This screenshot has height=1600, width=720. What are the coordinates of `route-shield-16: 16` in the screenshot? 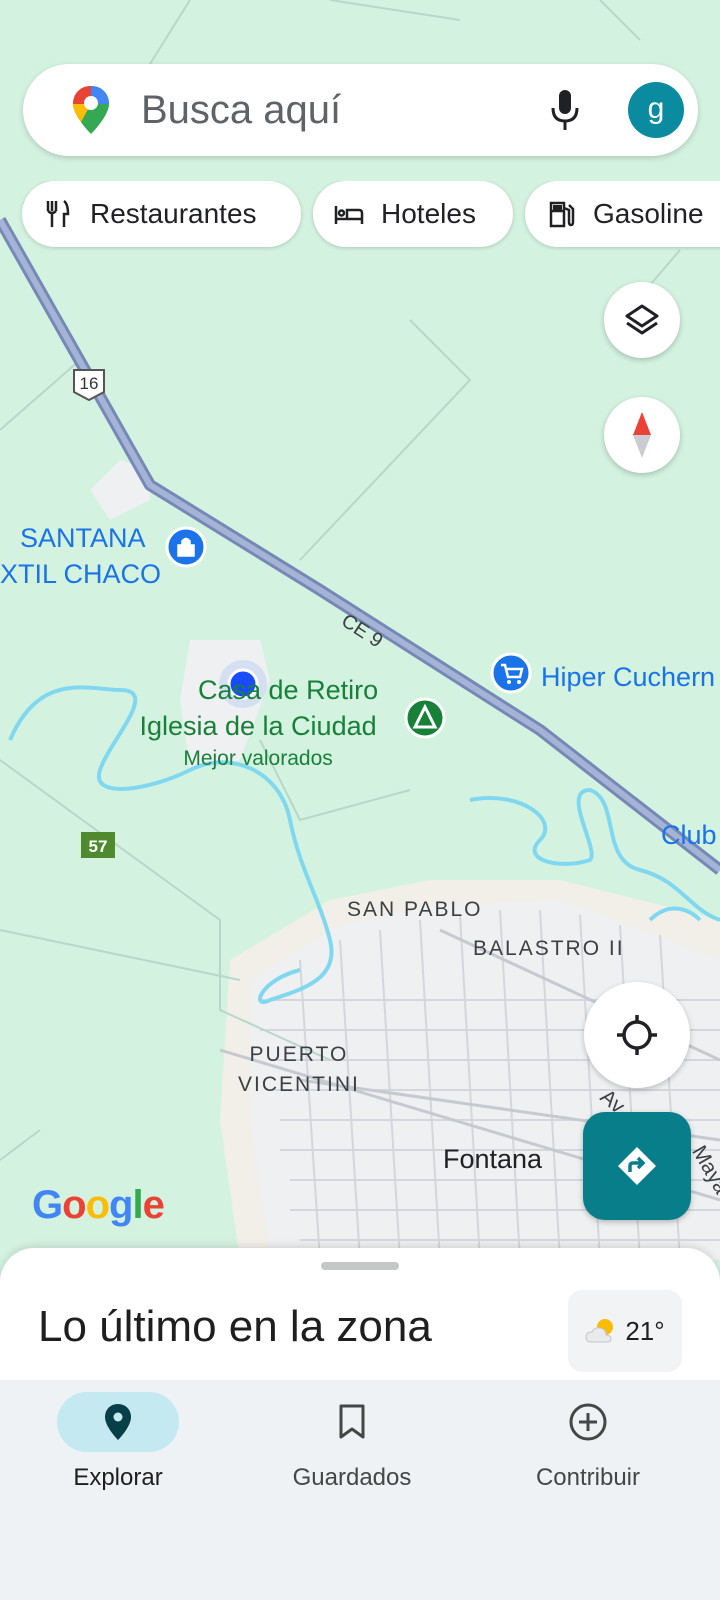 It's located at (89, 385).